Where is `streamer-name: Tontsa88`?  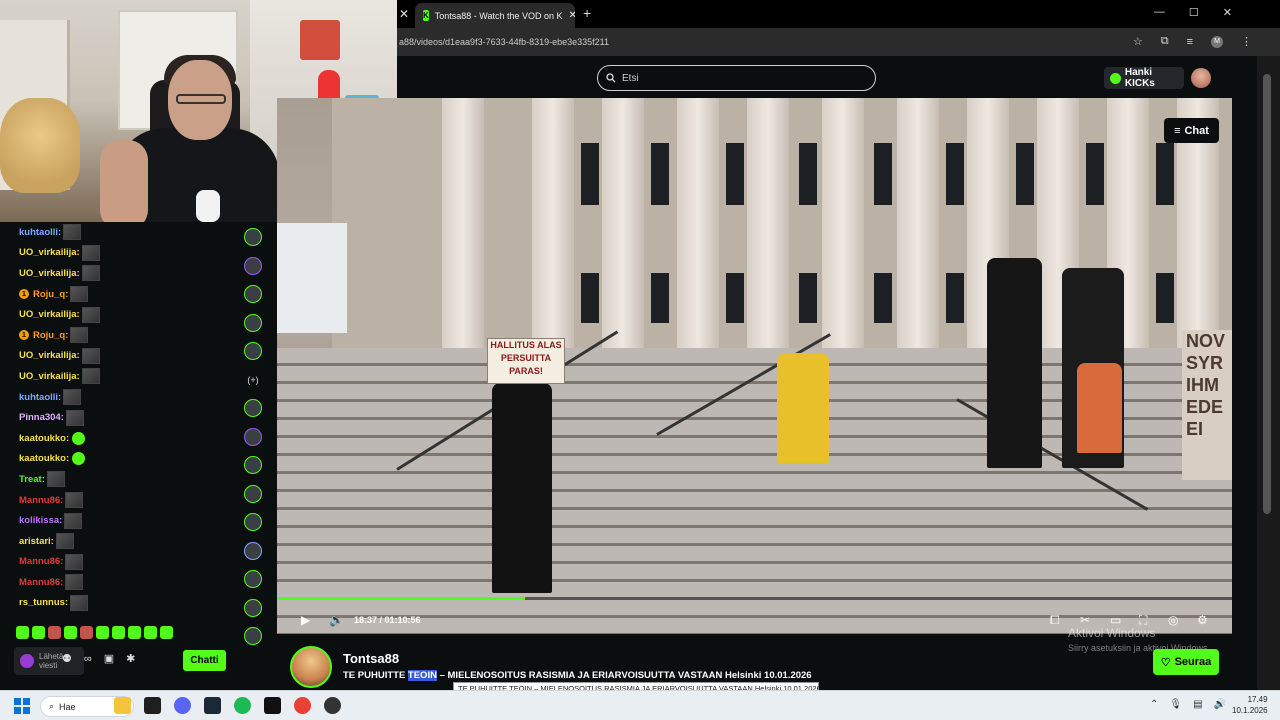
streamer-name: Tontsa88 is located at coordinates (371, 658).